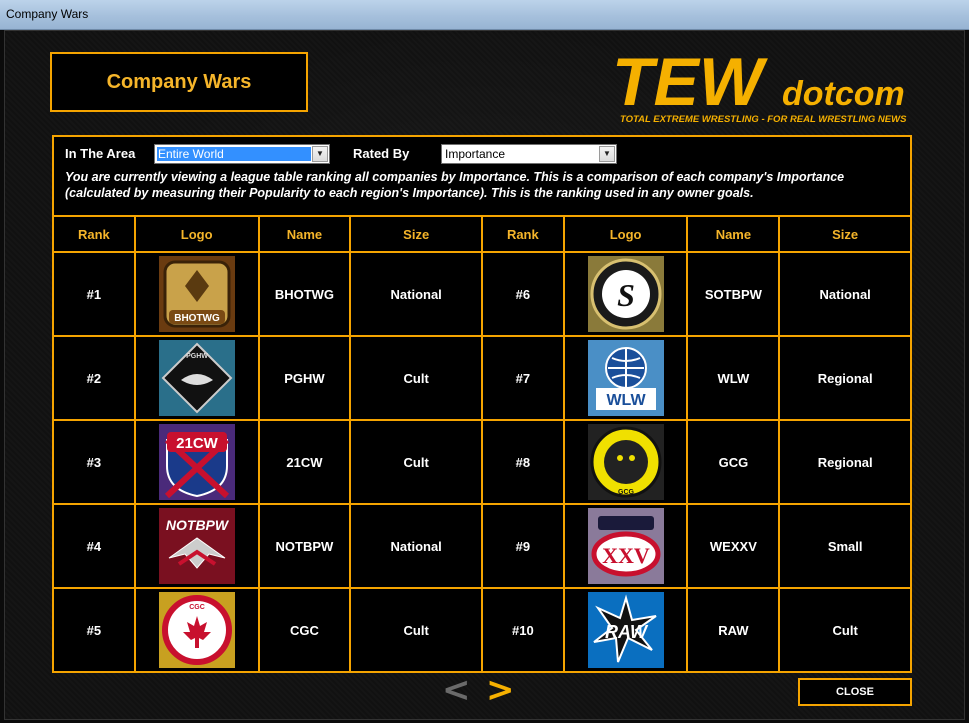 This screenshot has width=969, height=723. Describe the element at coordinates (197, 318) in the screenshot. I see `logo-text: BHOTWG` at that location.